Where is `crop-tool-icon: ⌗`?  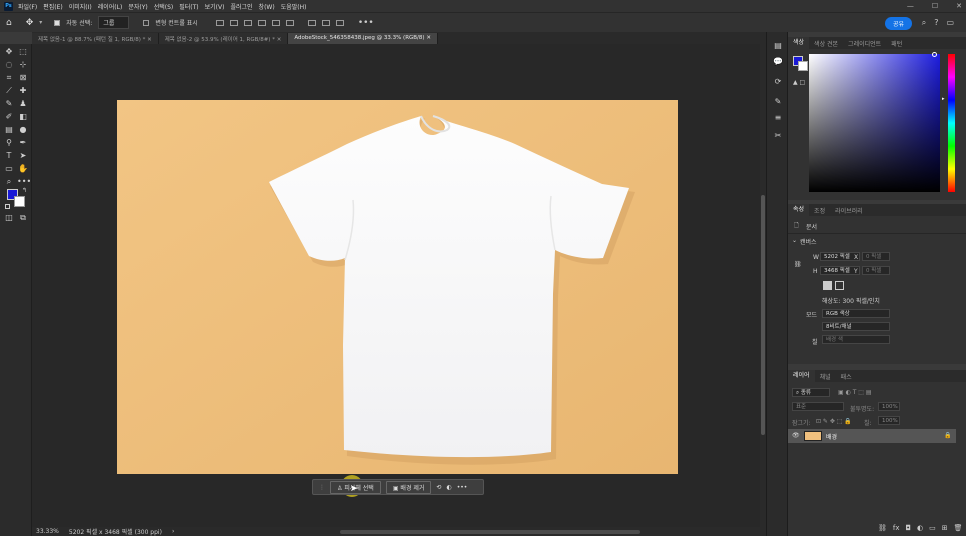
crop-tool-icon: ⌗ is located at coordinates (9, 78).